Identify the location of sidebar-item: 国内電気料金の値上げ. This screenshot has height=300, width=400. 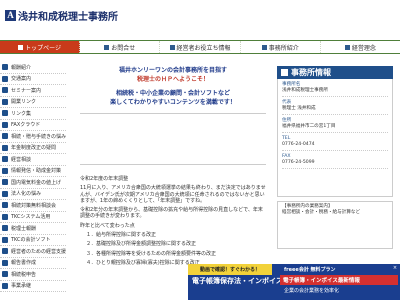
(33, 183).